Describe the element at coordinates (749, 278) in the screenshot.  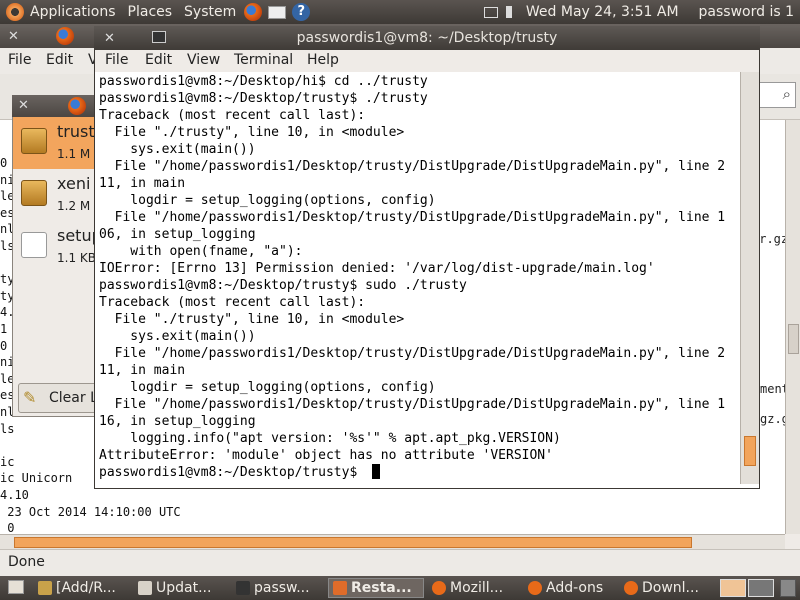
I see `terminal-scrollbar` at that location.